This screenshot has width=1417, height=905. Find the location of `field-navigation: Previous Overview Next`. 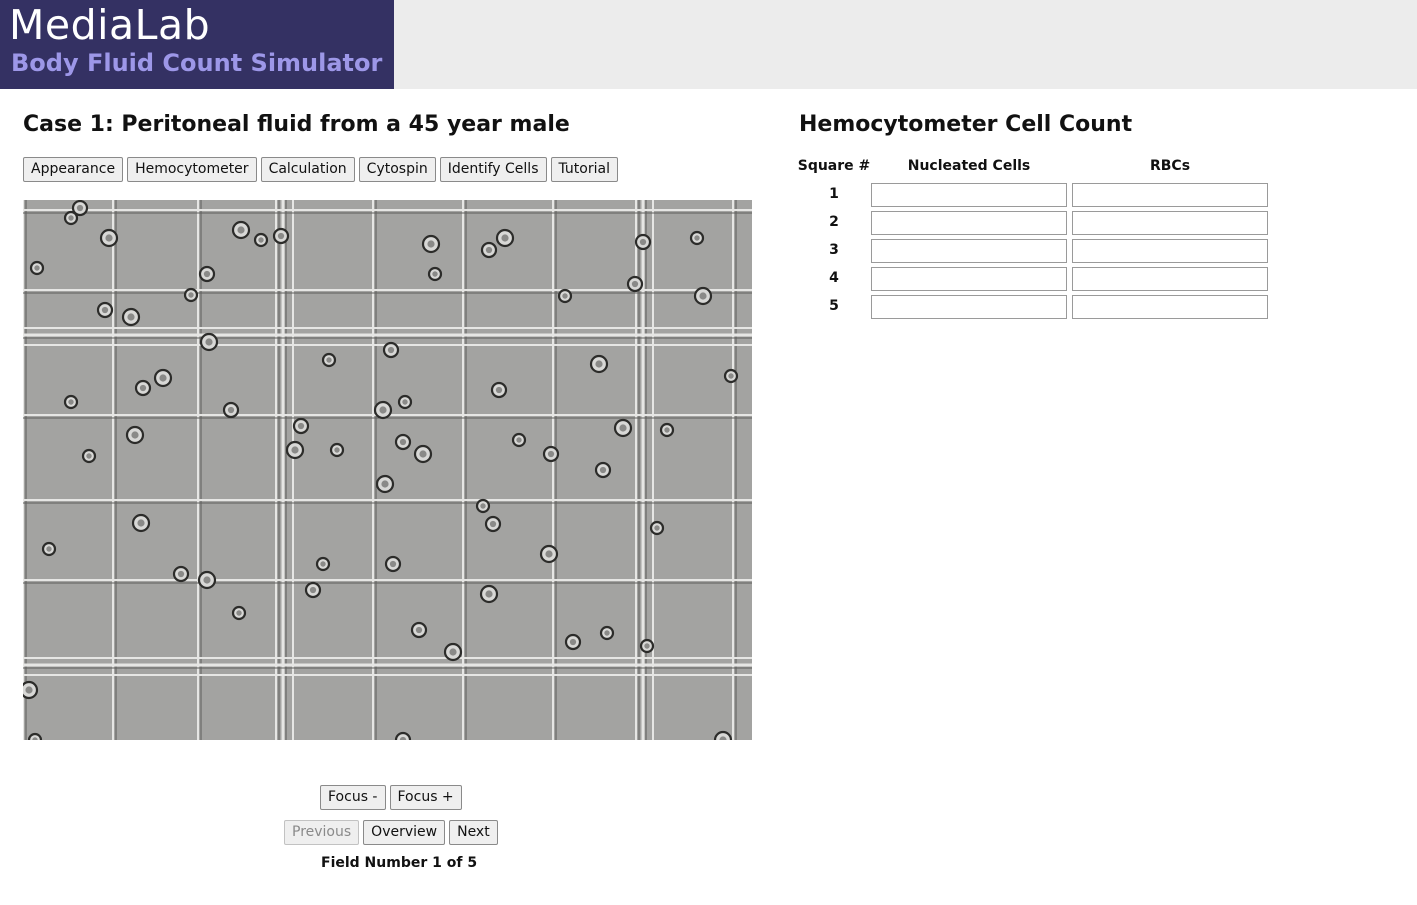

field-navigation: Previous Overview Next is located at coordinates (391, 832).